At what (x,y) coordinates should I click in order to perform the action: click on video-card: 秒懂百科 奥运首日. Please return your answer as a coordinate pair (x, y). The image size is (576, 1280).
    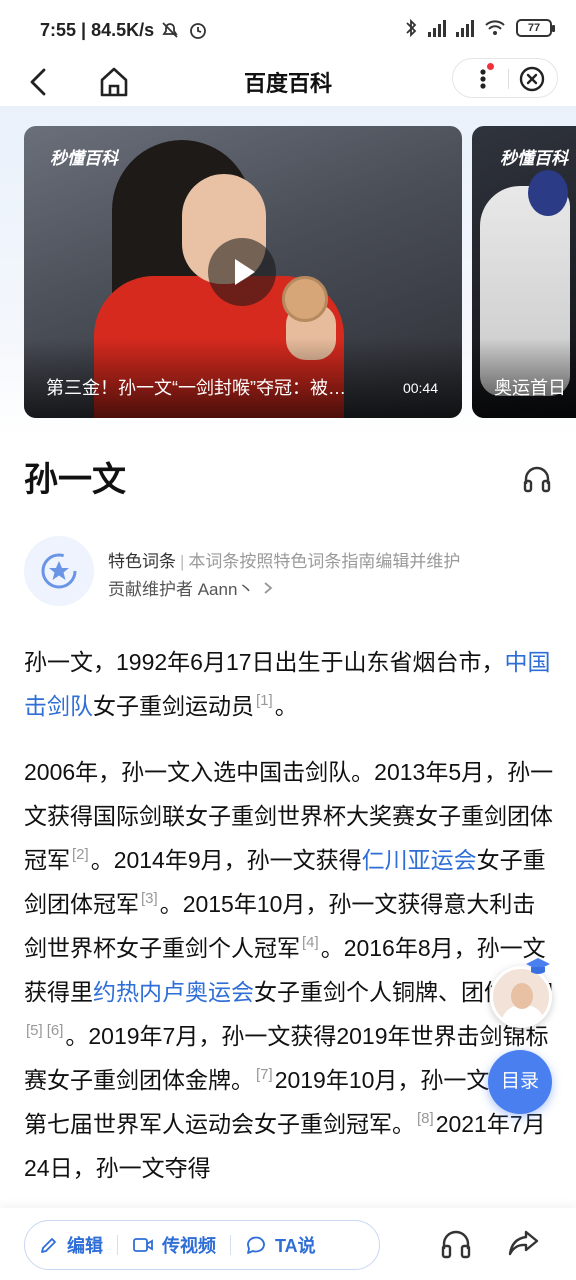
    Looking at the image, I should click on (524, 272).